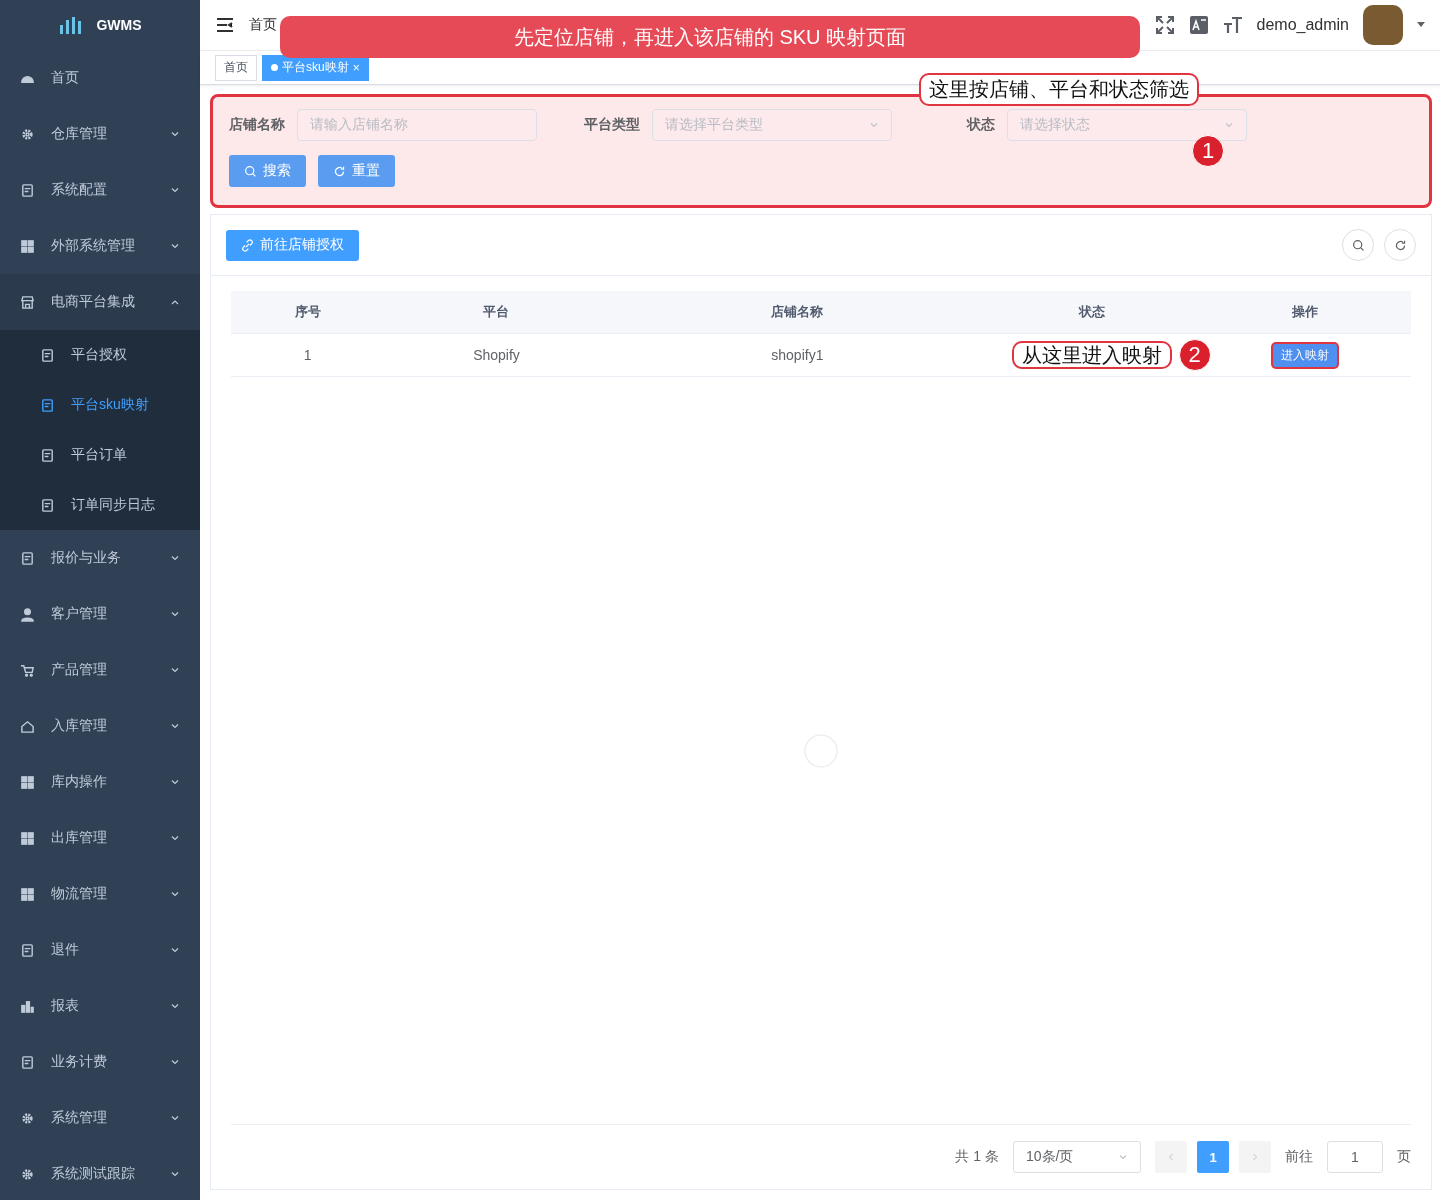 This screenshot has height=1200, width=1440. Describe the element at coordinates (1059, 89) in the screenshot. I see `callout-note: 这里按店铺、平台和状态筛选` at that location.